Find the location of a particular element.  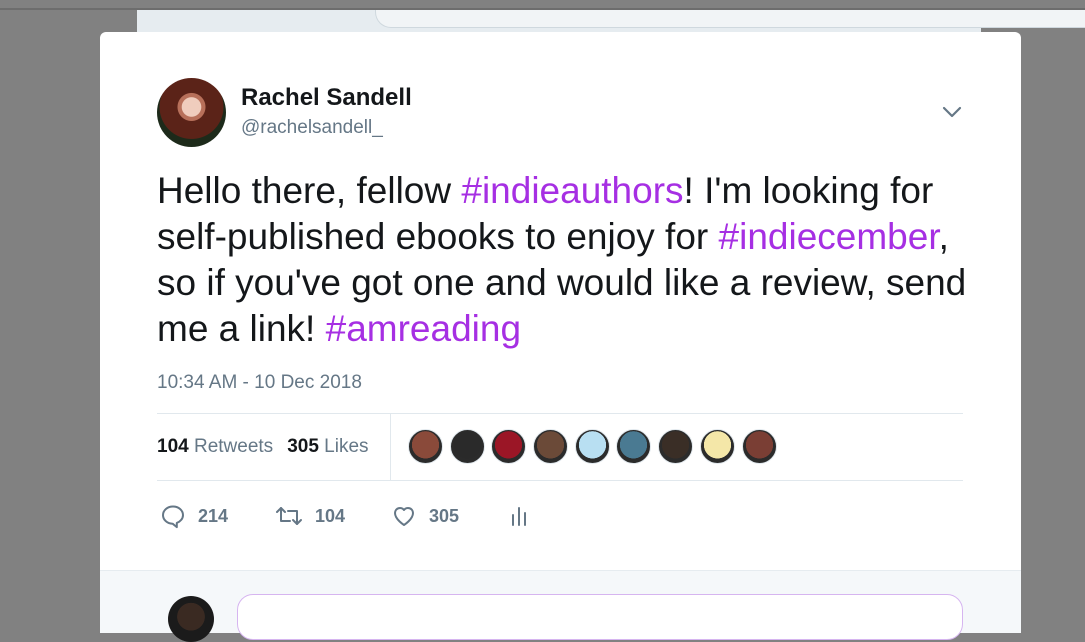

tweet-timestamp: 10:34 AM - 10 Dec 2018 is located at coordinates (259, 383).